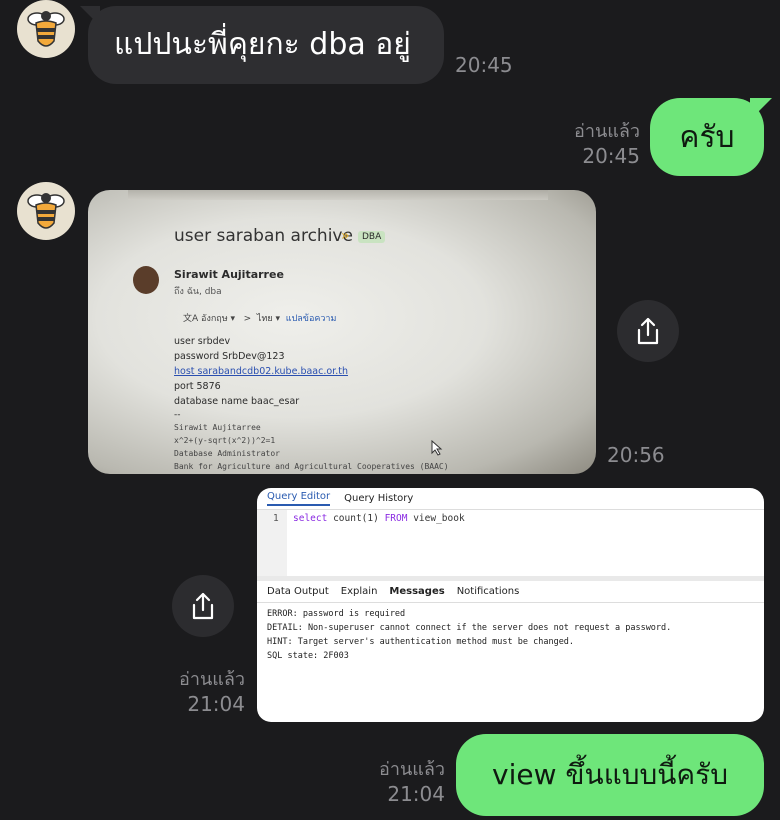 This screenshot has width=780, height=820. I want to click on message-text: แปปนะพี่คุยกะ dba อยู่, so click(262, 44).